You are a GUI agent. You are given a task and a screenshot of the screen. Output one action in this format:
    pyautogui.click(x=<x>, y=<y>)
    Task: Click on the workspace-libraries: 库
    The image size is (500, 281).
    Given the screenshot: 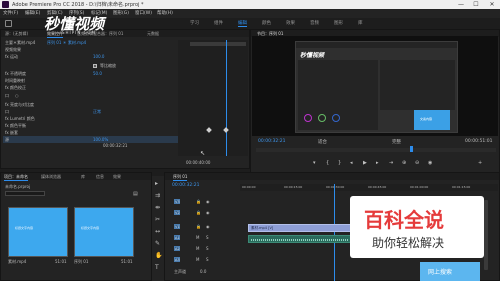 What is the action you would take?
    pyautogui.click(x=360, y=23)
    